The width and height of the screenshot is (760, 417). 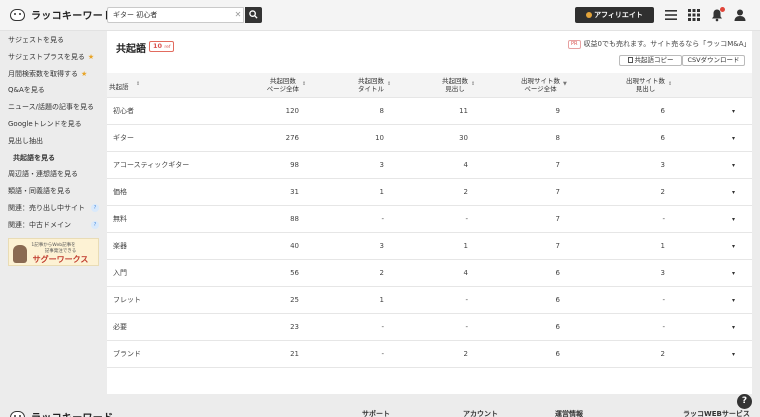 What do you see at coordinates (381, 165) in the screenshot?
I see `title-count-cell: 3` at bounding box center [381, 165].